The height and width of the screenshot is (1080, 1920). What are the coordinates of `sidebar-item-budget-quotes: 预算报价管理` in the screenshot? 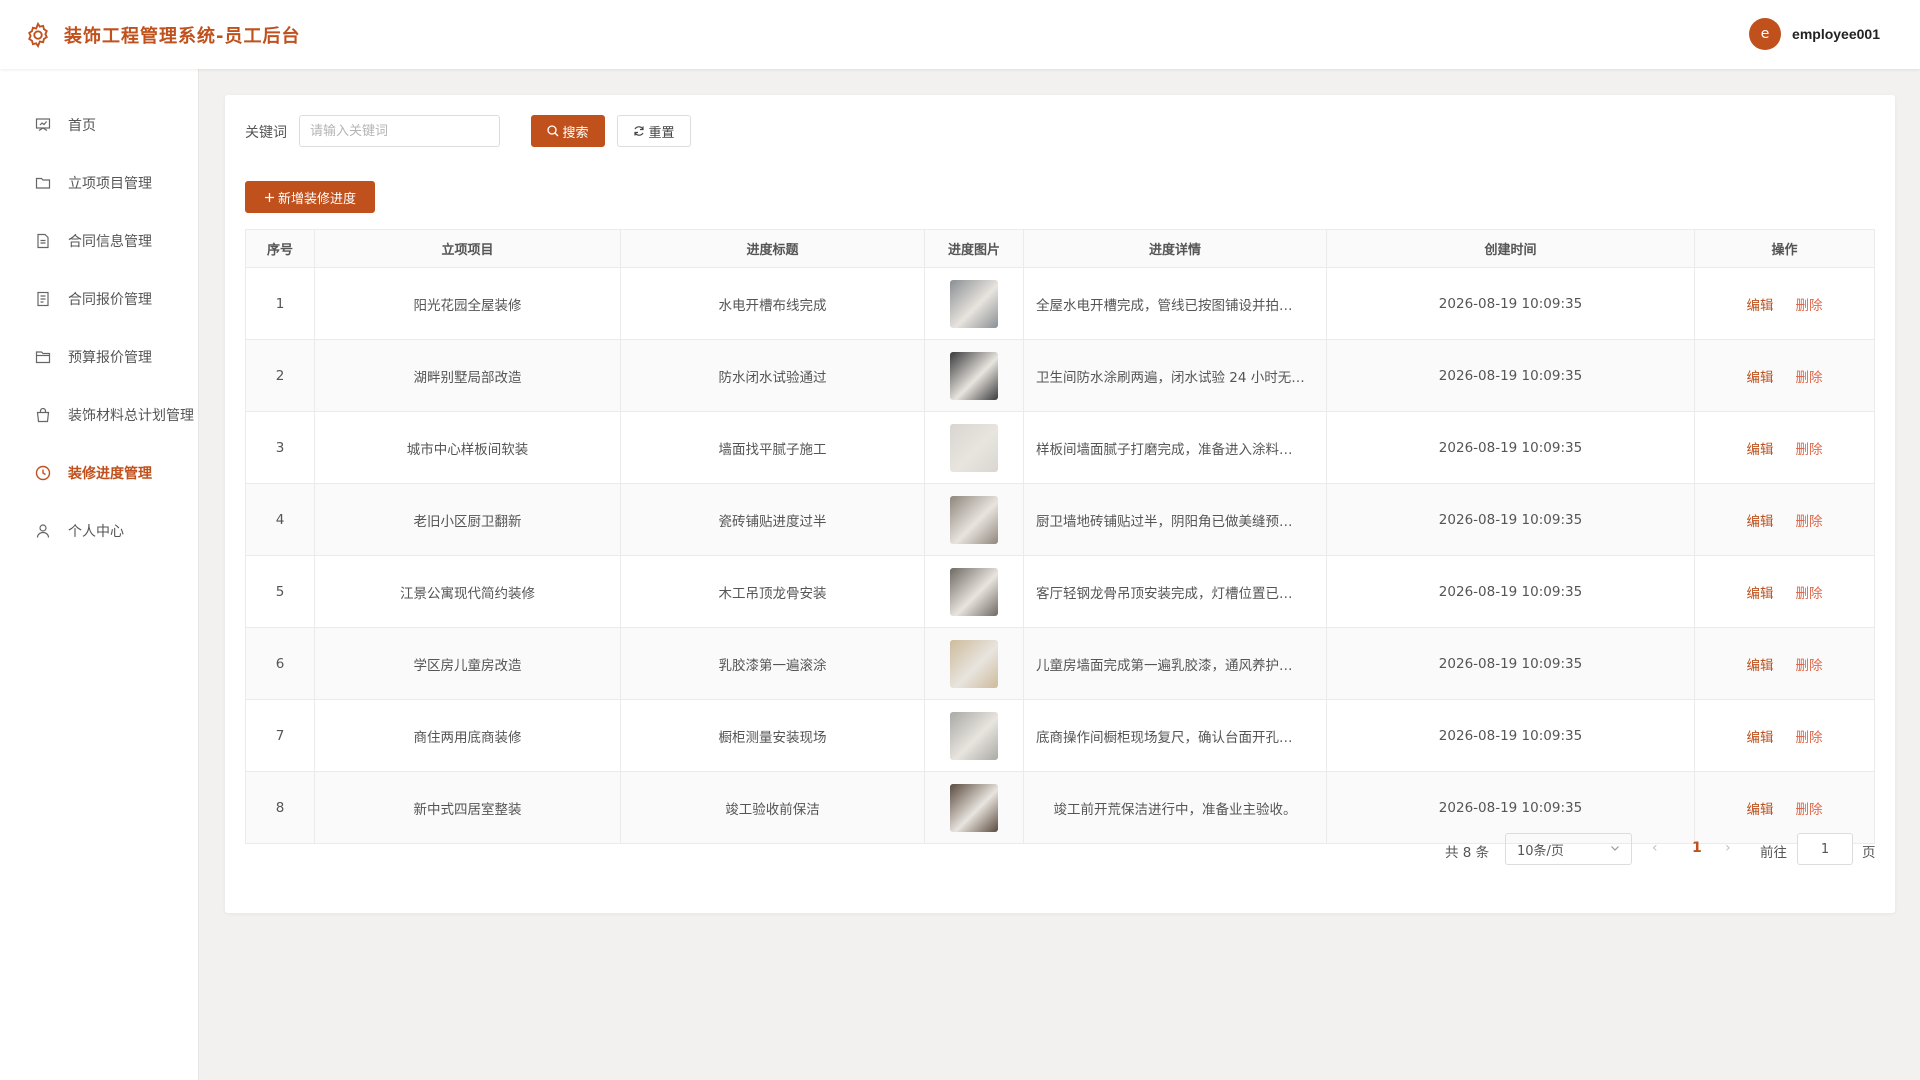 It's located at (99, 357).